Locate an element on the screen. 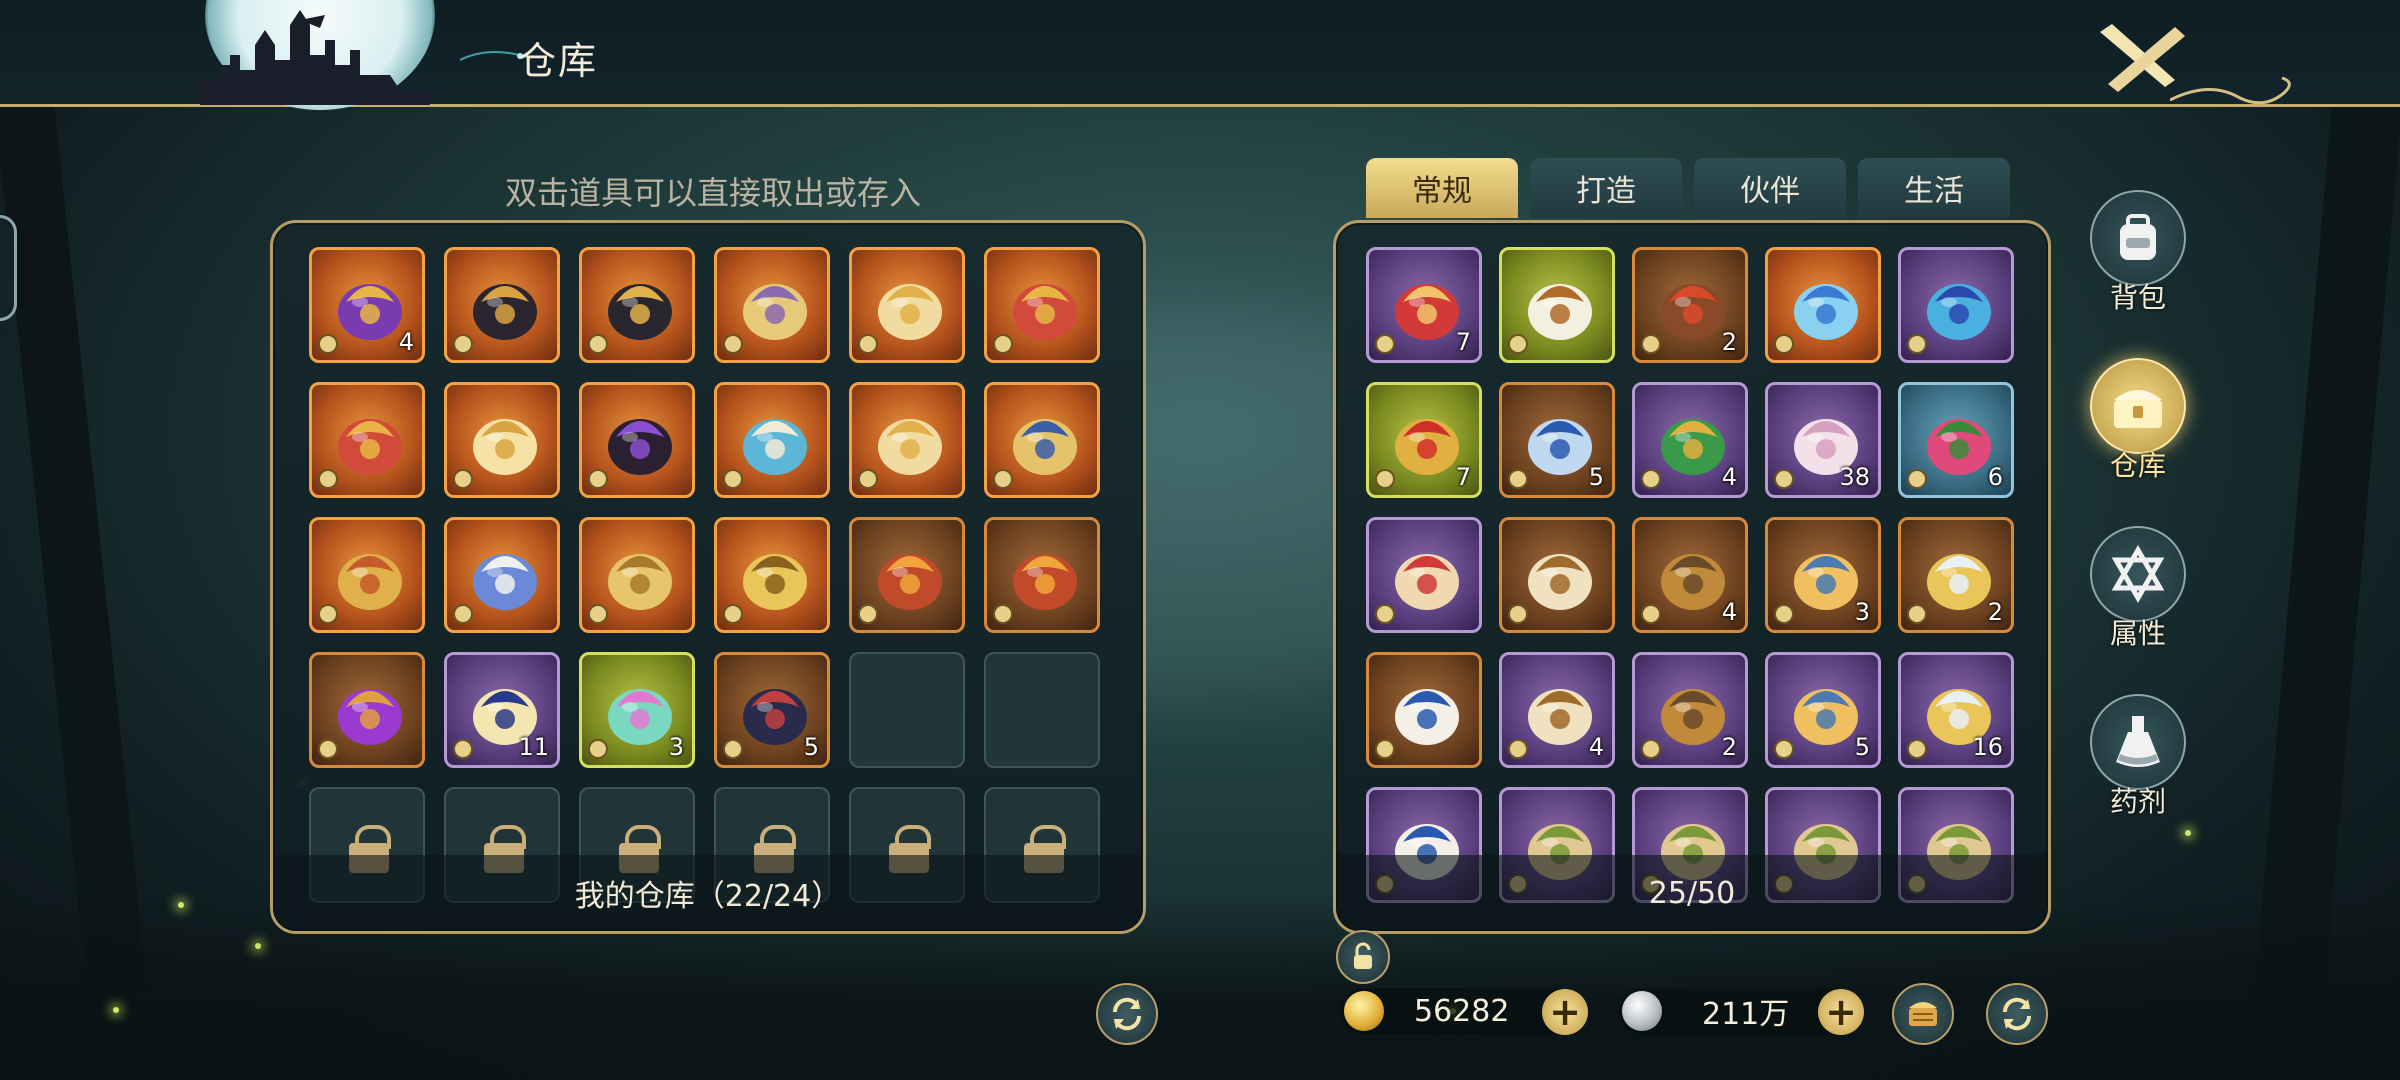  tab-general: 常规 is located at coordinates (1442, 188).